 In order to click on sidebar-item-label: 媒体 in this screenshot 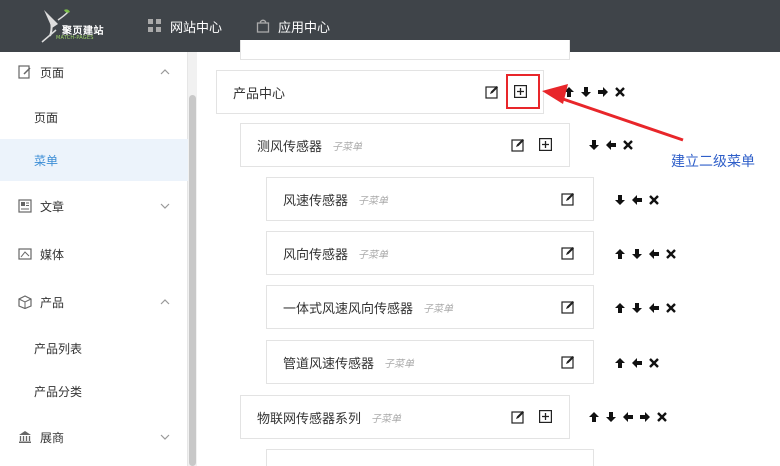, I will do `click(52, 254)`.